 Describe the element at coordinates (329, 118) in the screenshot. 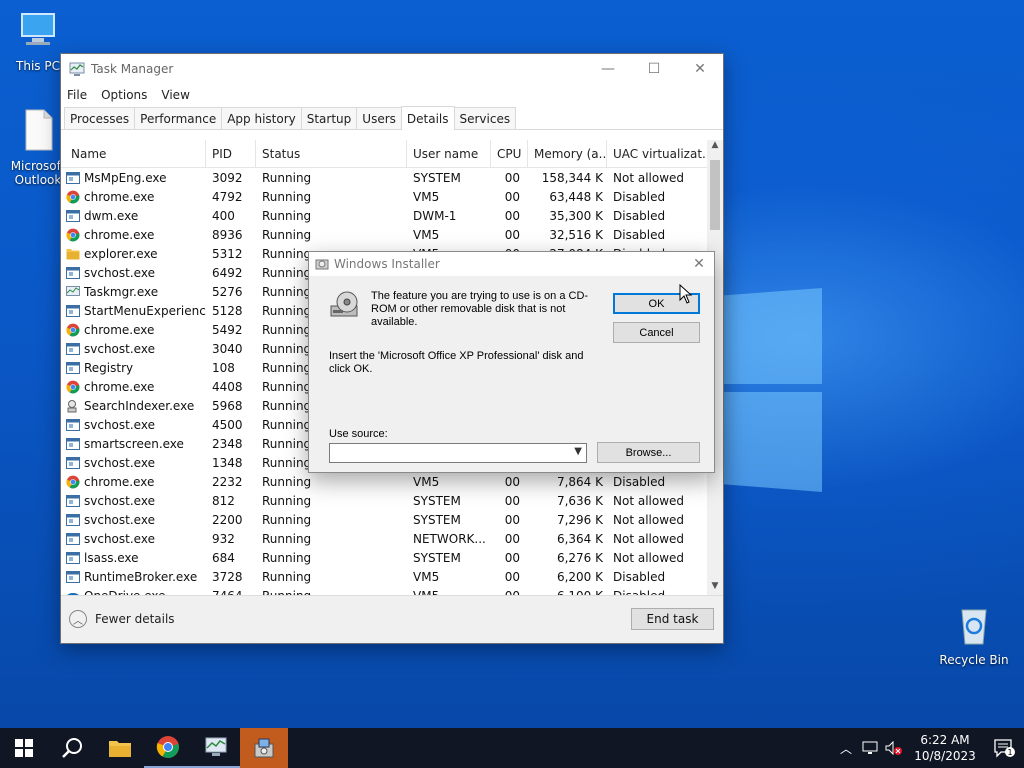

I see `tab-startup: Startup` at that location.